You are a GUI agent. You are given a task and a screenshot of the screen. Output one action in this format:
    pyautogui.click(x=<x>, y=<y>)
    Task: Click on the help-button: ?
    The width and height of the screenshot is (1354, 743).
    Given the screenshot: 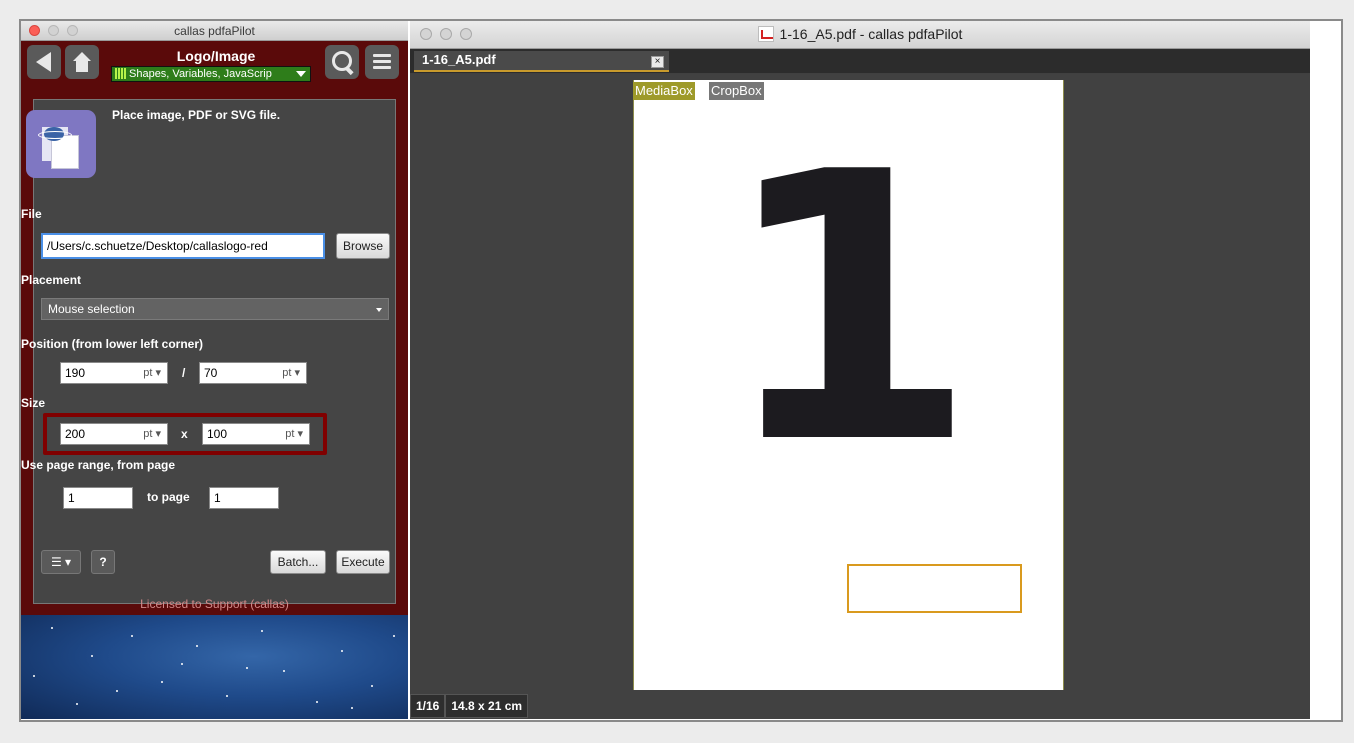 What is the action you would take?
    pyautogui.click(x=103, y=562)
    